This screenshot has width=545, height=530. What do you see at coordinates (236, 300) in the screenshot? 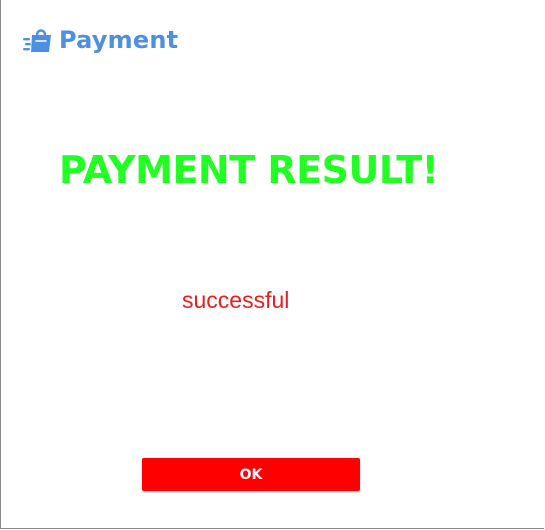
I see `payment-status-text: successful` at bounding box center [236, 300].